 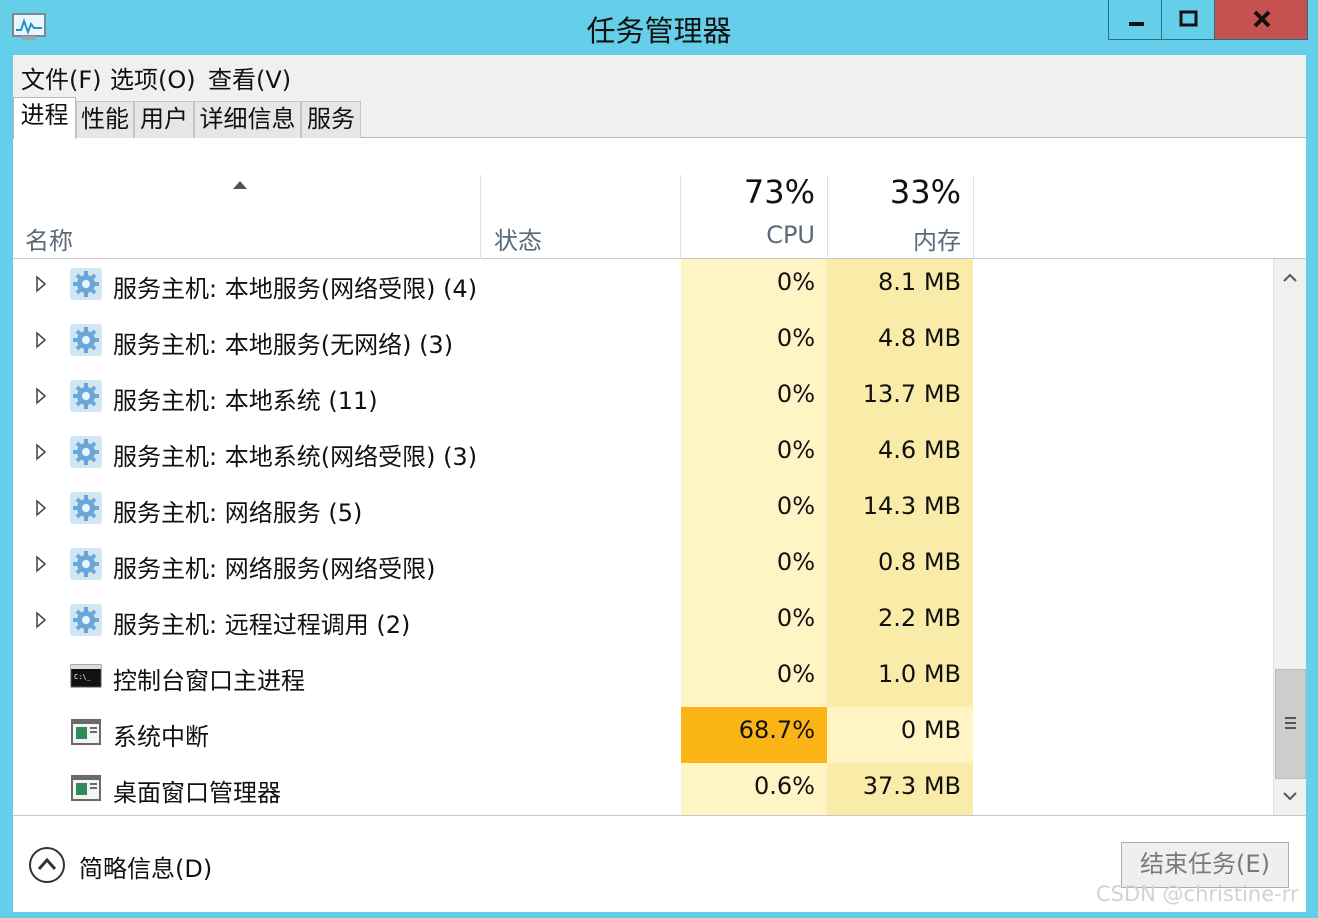 What do you see at coordinates (274, 569) in the screenshot?
I see `process-name: 服务主机: 网络服务(网络受限)` at bounding box center [274, 569].